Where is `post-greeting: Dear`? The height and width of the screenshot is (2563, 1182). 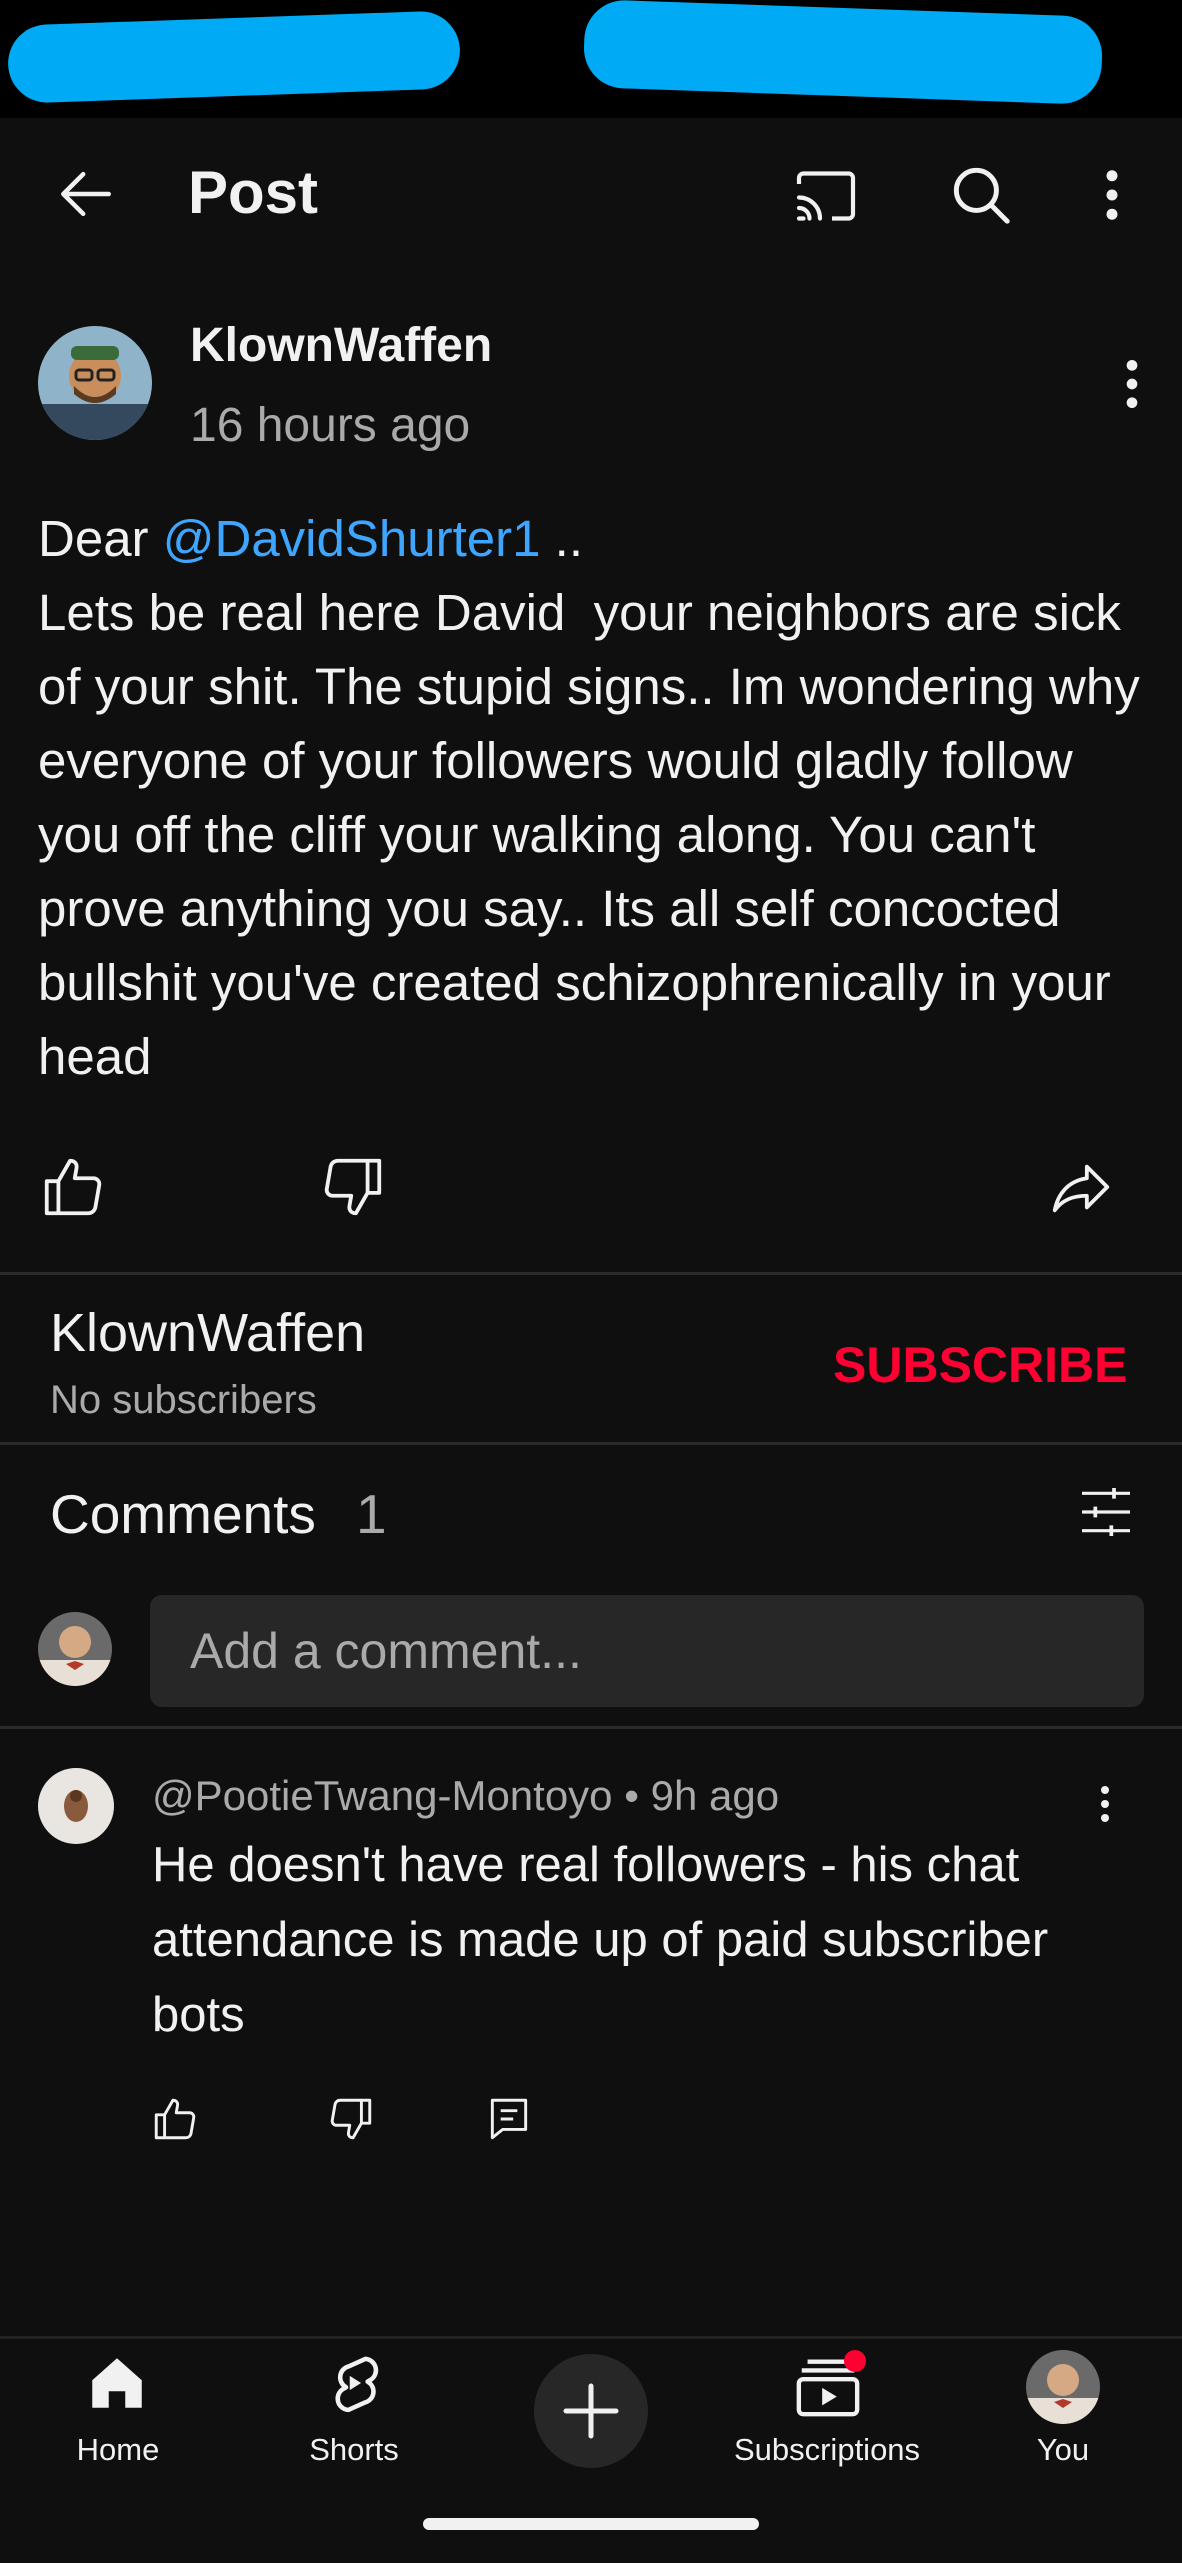 post-greeting: Dear is located at coordinates (100, 538).